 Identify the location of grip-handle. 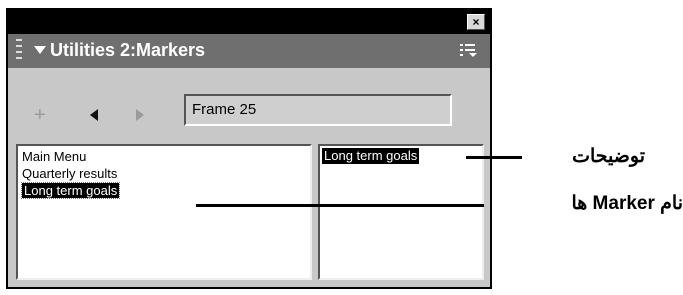
(19, 51).